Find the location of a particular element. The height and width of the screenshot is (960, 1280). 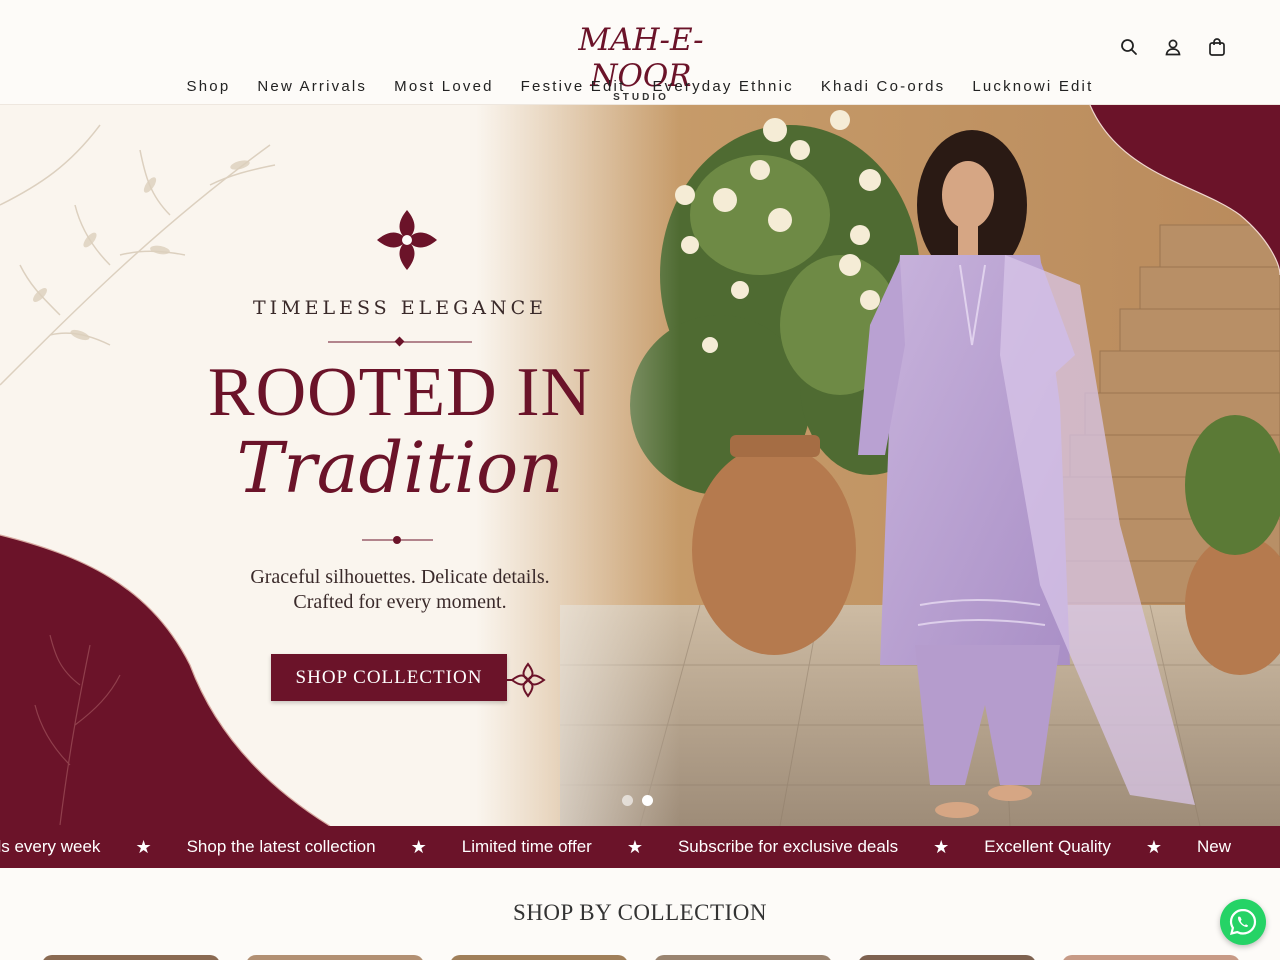

marquee-item: Shop the latest collection is located at coordinates (281, 846).